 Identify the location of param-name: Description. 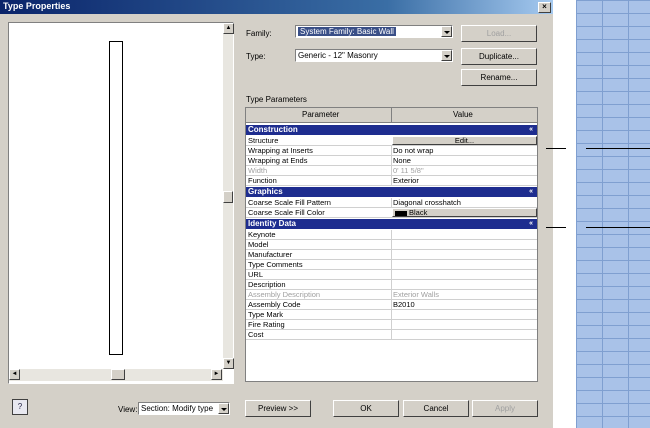
(267, 284).